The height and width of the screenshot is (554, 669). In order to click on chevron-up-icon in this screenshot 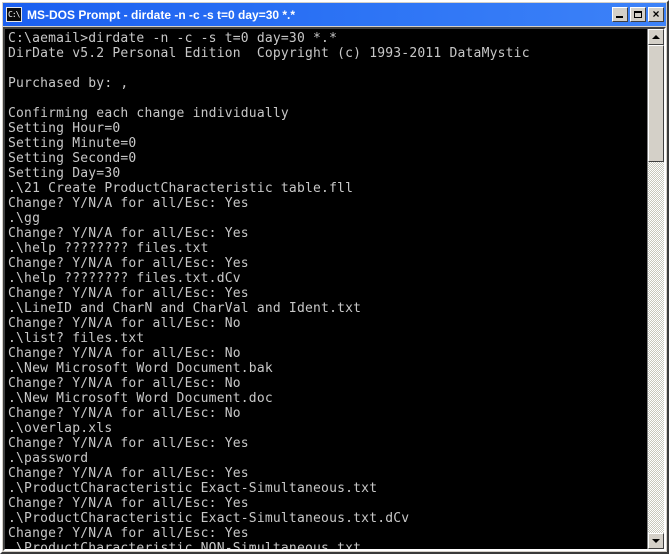, I will do `click(656, 37)`.